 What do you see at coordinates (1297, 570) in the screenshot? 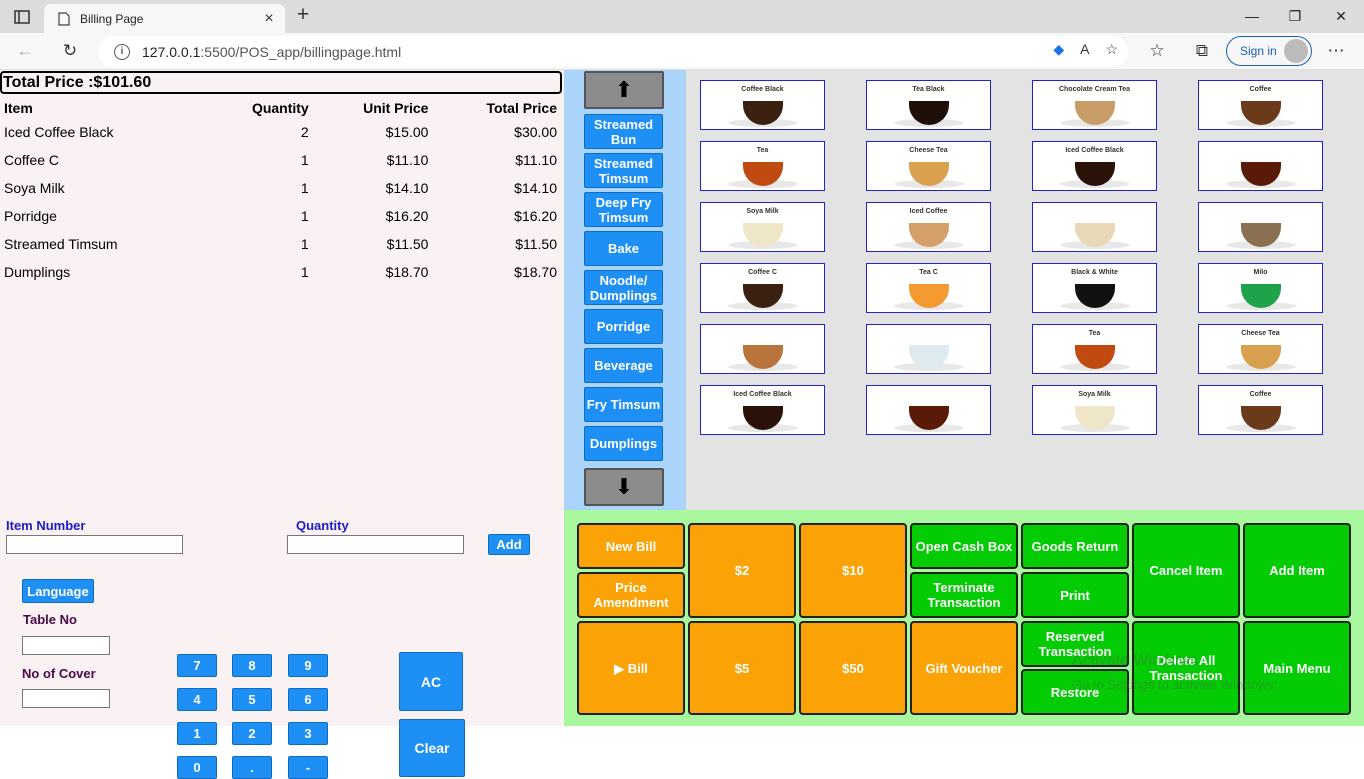
I see `add-item-button: Add Item` at bounding box center [1297, 570].